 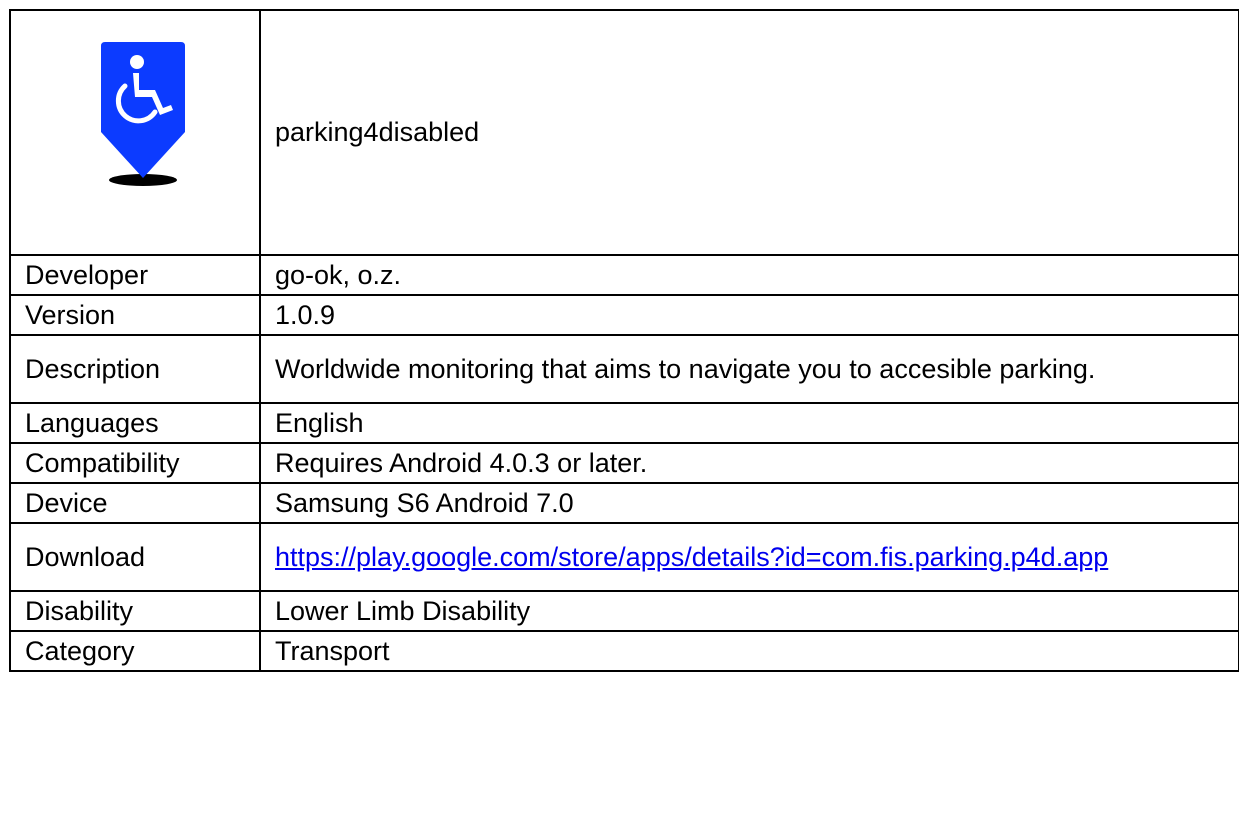 I want to click on row-value-languages: English, so click(x=749, y=423).